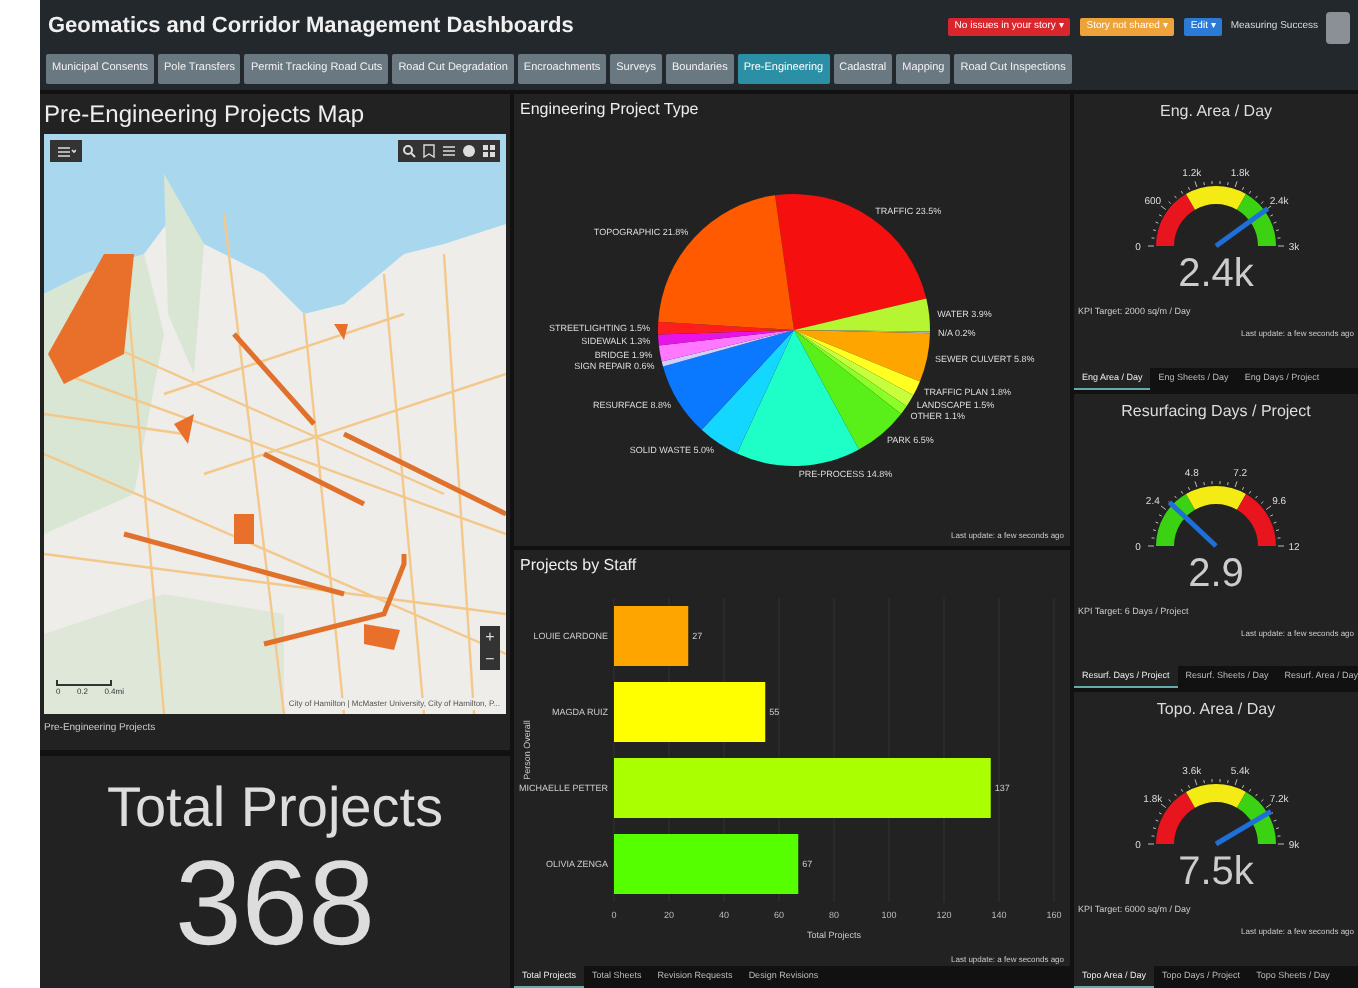  I want to click on total-label: Total Projects, so click(275, 808).